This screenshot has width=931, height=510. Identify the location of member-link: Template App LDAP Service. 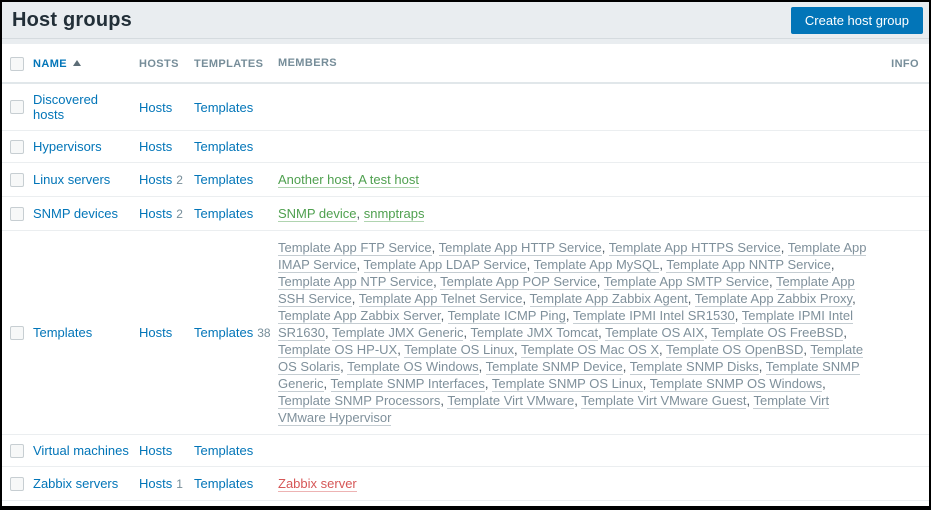
(445, 265).